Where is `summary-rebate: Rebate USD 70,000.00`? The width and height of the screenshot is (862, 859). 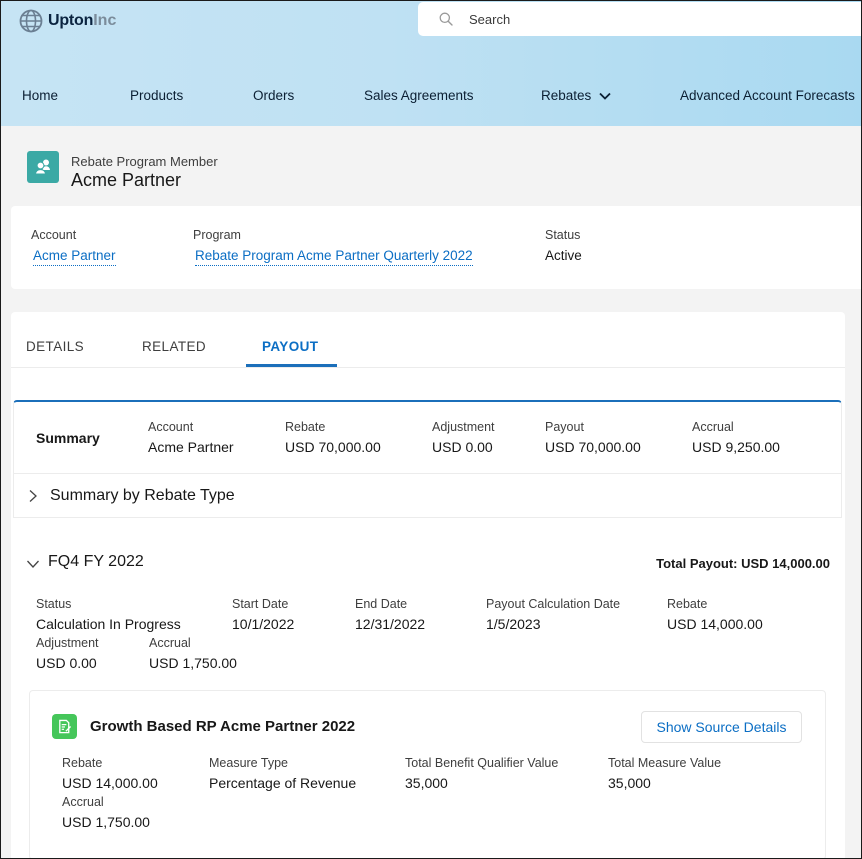 summary-rebate: Rebate USD 70,000.00 is located at coordinates (333, 437).